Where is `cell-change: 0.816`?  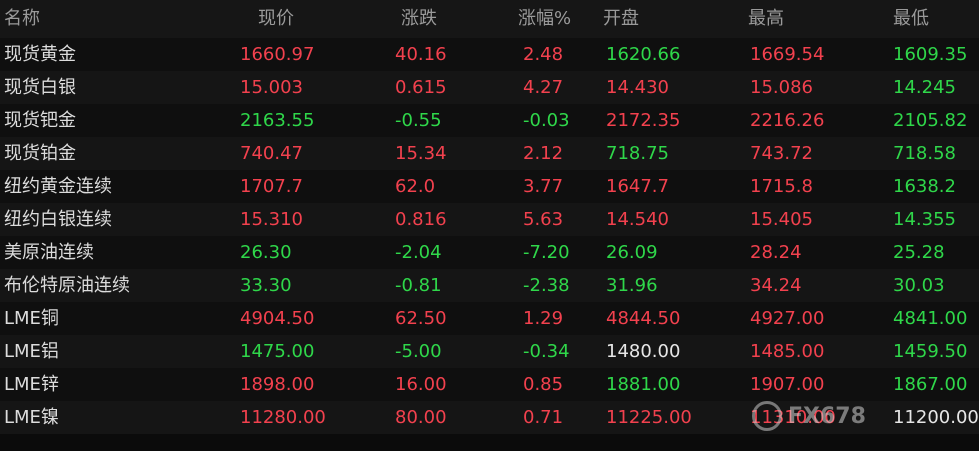
cell-change: 0.816 is located at coordinates (421, 219).